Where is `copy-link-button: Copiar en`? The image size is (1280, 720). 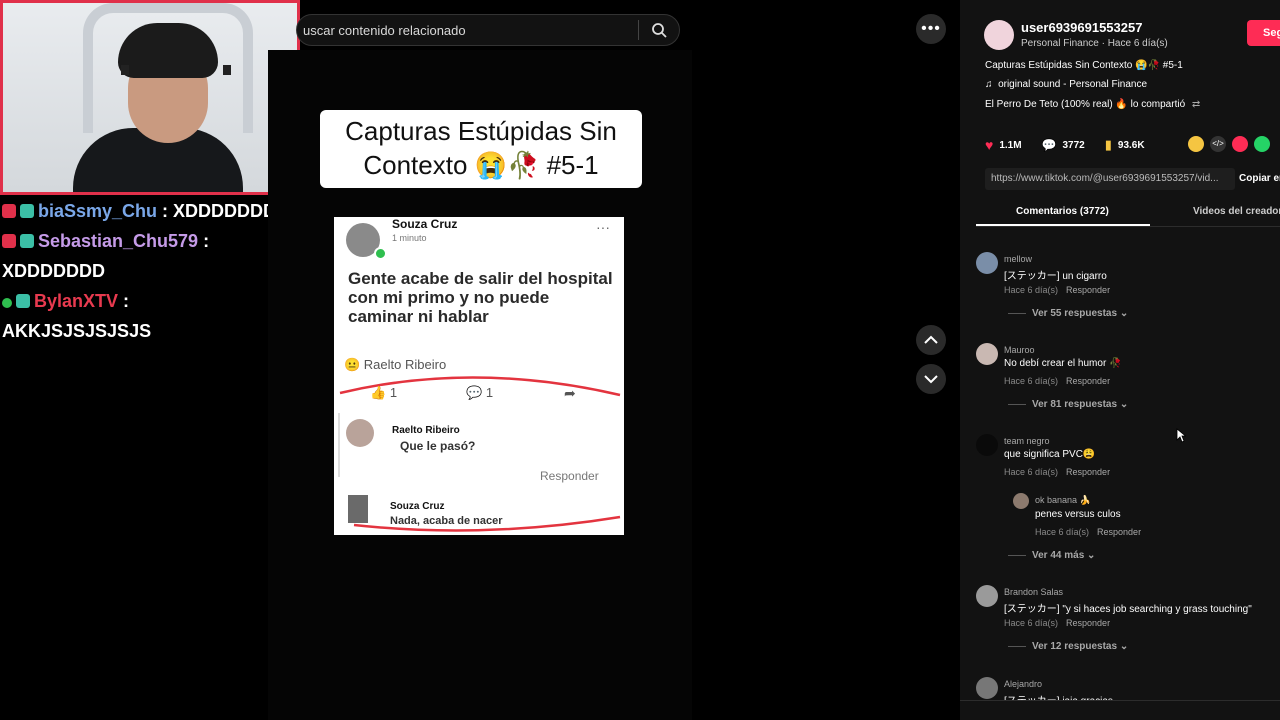 copy-link-button: Copiar en is located at coordinates (1259, 178).